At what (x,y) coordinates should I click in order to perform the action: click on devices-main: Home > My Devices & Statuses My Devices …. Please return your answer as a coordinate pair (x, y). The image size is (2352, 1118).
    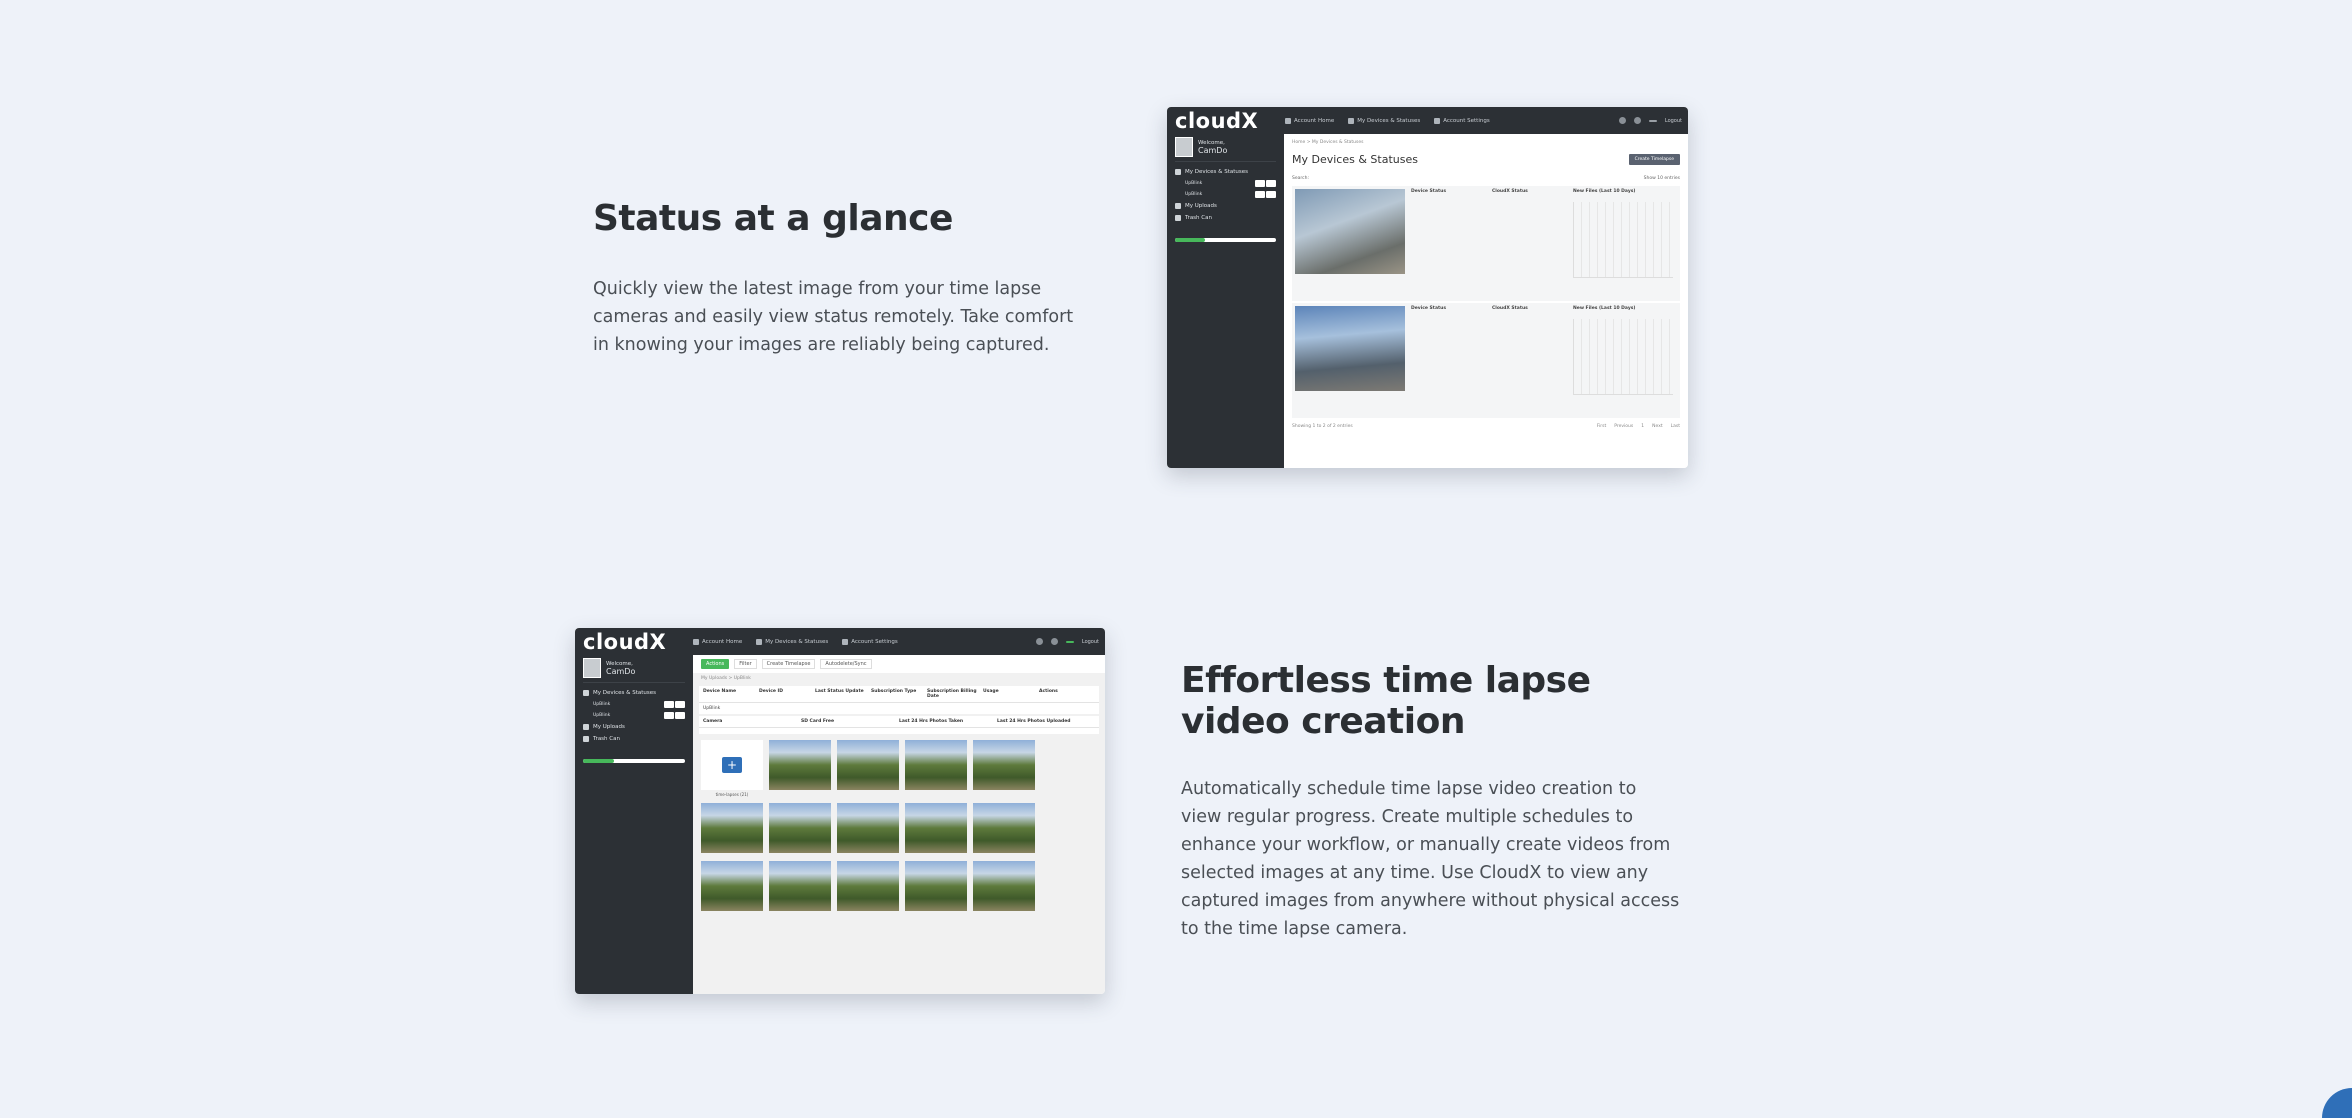
    Looking at the image, I should click on (1486, 301).